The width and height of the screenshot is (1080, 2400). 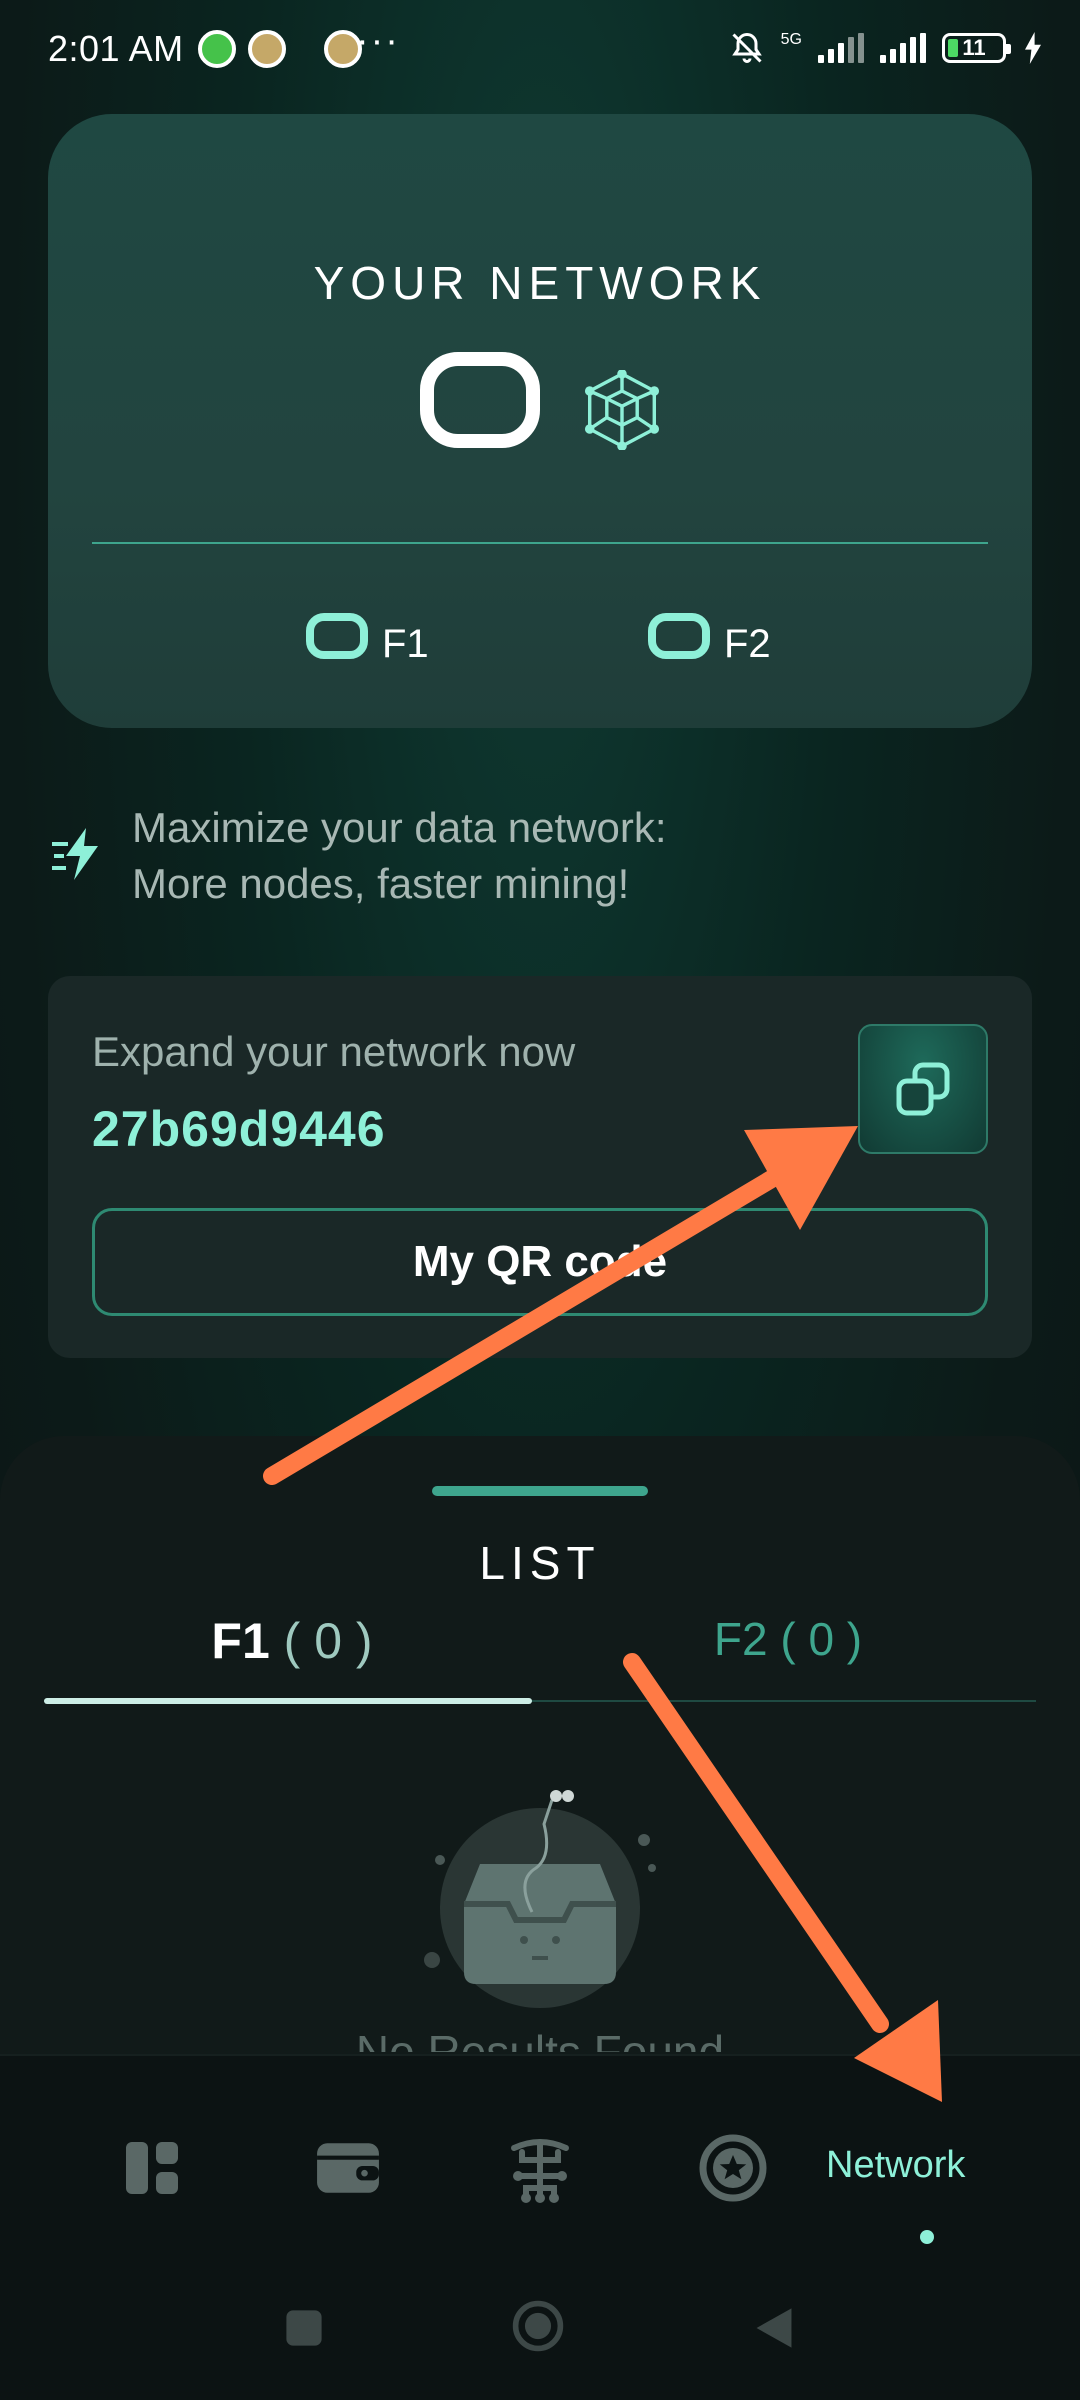 I want to click on nav-network-label: Network, so click(x=895, y=2165).